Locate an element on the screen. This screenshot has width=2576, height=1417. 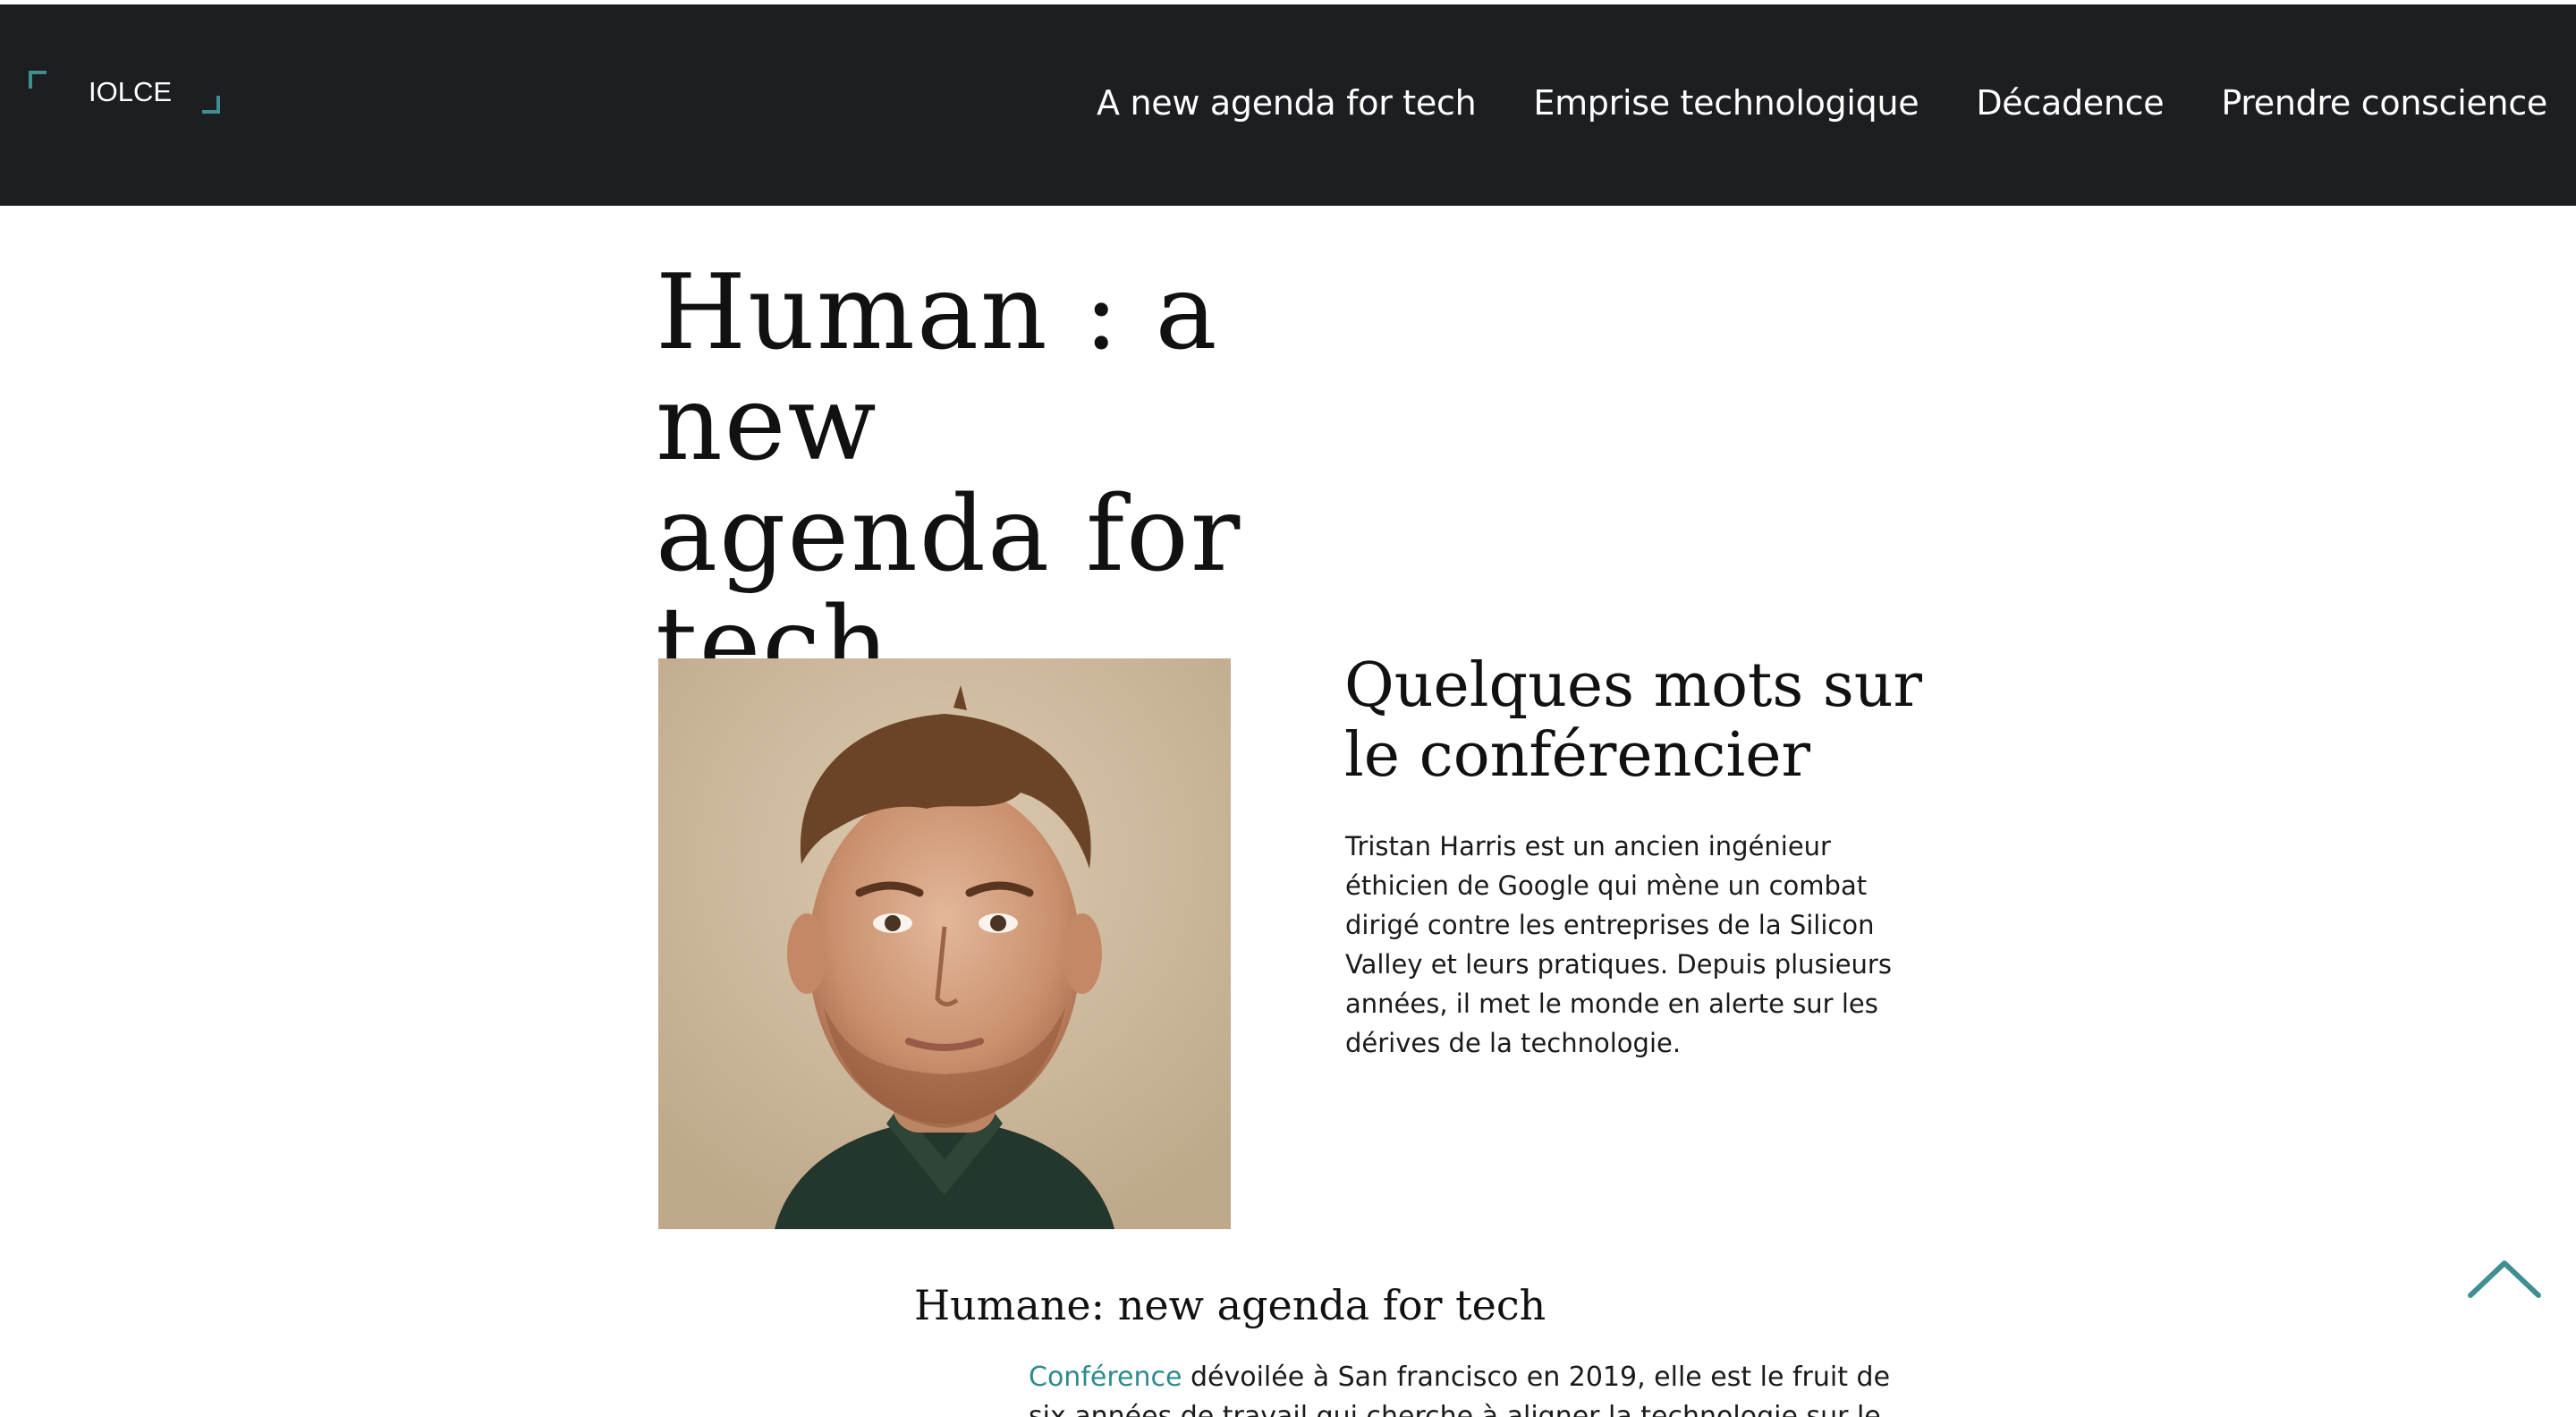
speaker-portrait is located at coordinates (944, 944).